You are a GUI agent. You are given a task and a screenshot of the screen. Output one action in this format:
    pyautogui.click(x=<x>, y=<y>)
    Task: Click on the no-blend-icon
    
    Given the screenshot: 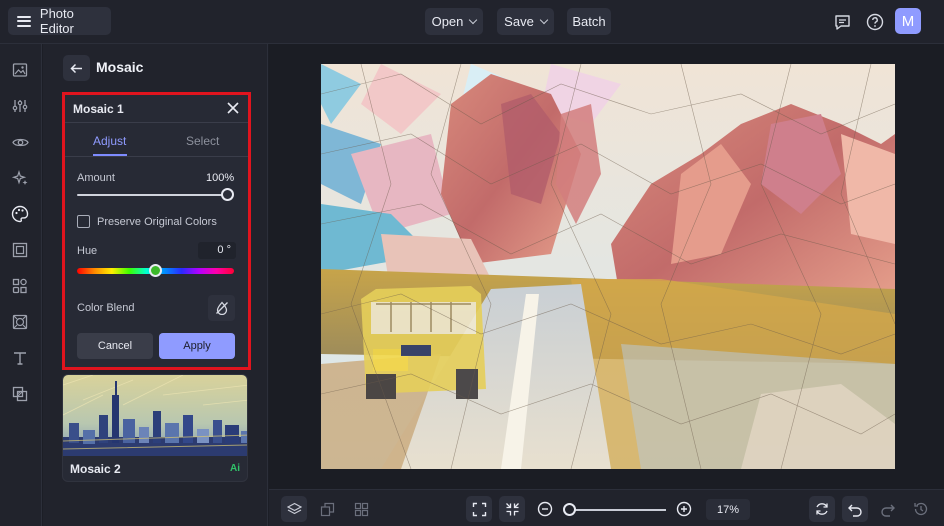 What is the action you would take?
    pyautogui.click(x=221, y=308)
    